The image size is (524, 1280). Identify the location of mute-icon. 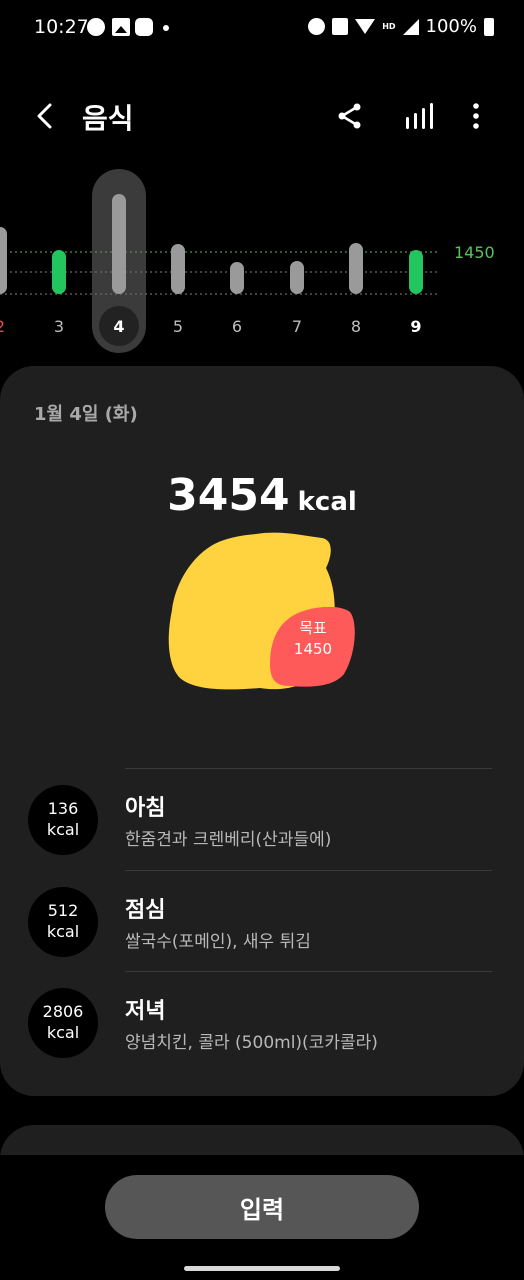
(340, 26).